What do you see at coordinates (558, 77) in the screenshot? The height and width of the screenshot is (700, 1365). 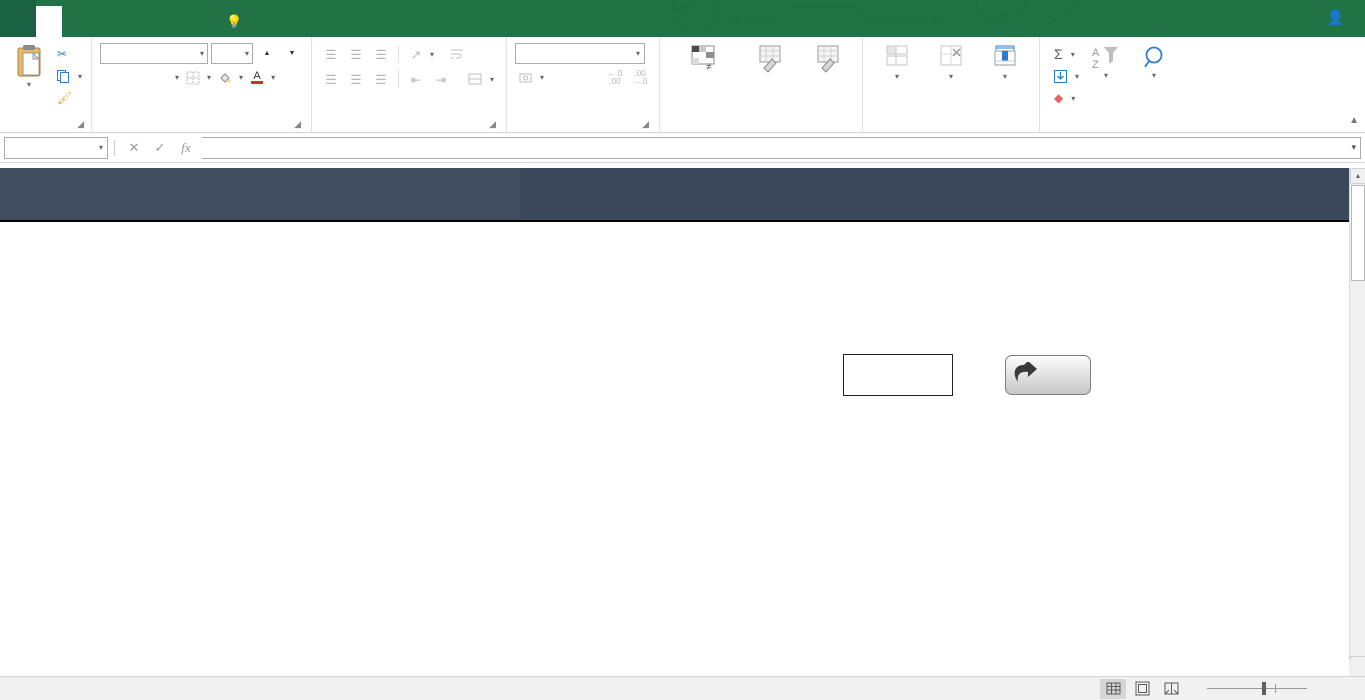 I see `percent-style-button` at bounding box center [558, 77].